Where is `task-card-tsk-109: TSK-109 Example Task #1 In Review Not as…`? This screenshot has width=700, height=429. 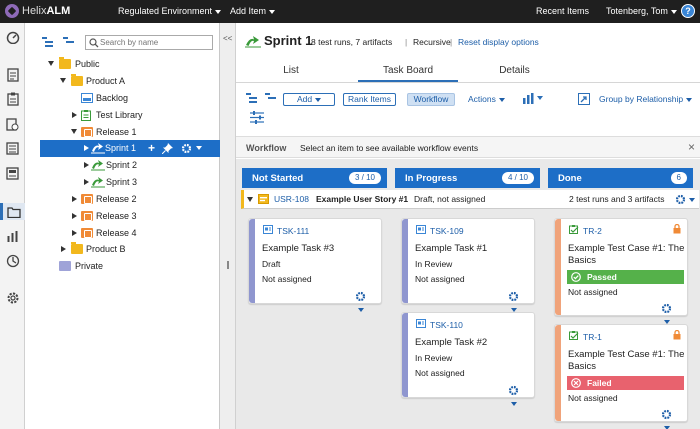
task-card-tsk-109: TSK-109 Example Task #1 In Review Not as… is located at coordinates (468, 265).